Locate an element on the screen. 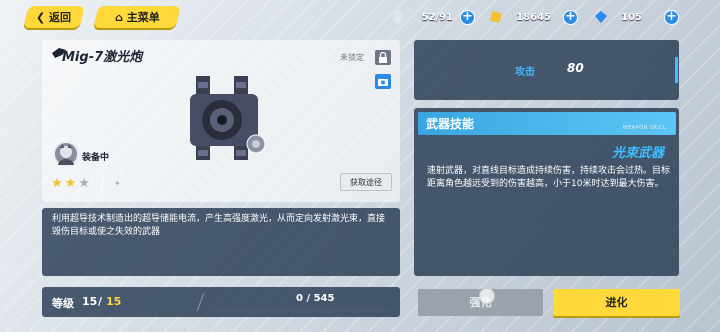  skill-header: 武器技能 WEAPON SKILL is located at coordinates (547, 123).